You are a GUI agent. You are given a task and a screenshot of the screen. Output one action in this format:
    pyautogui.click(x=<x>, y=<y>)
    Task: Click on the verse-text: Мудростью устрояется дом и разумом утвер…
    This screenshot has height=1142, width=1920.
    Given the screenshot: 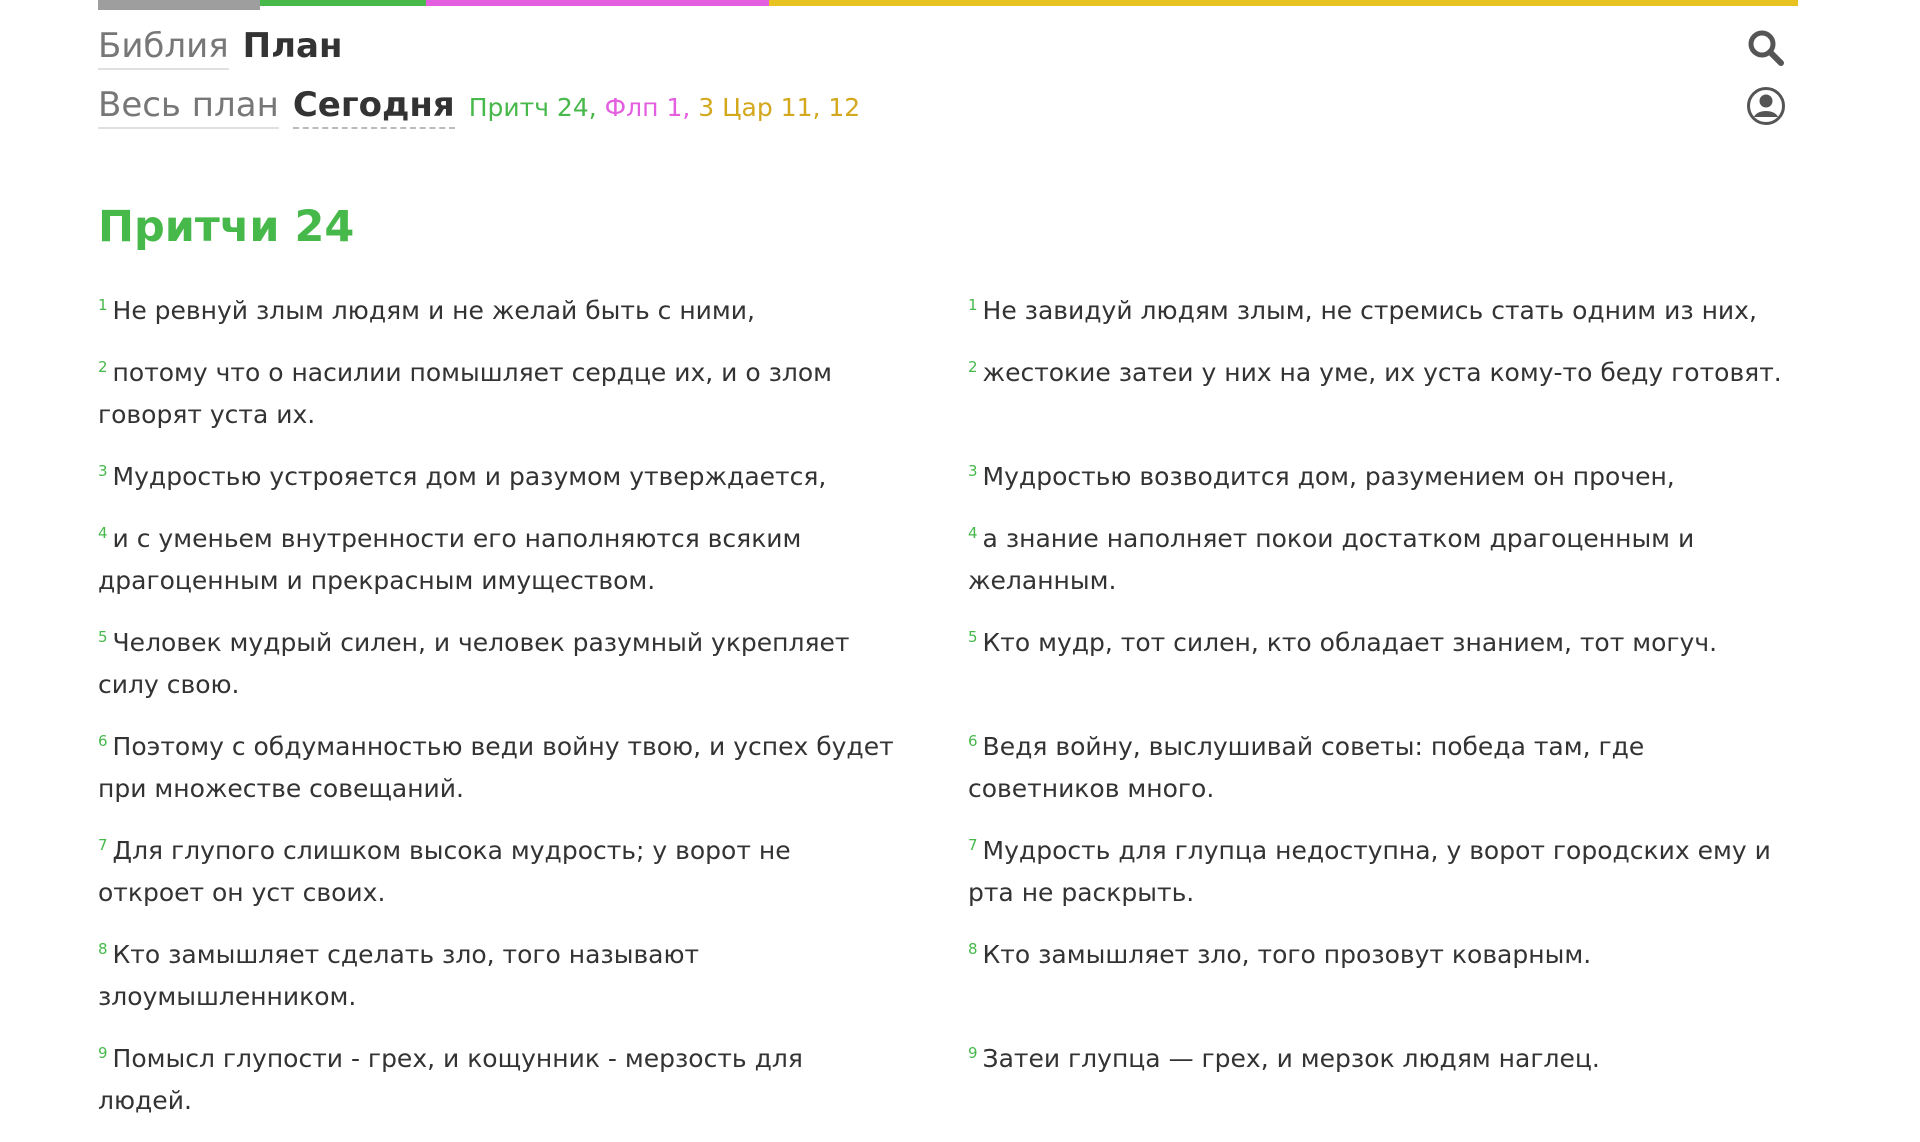 What is the action you would take?
    pyautogui.click(x=469, y=476)
    